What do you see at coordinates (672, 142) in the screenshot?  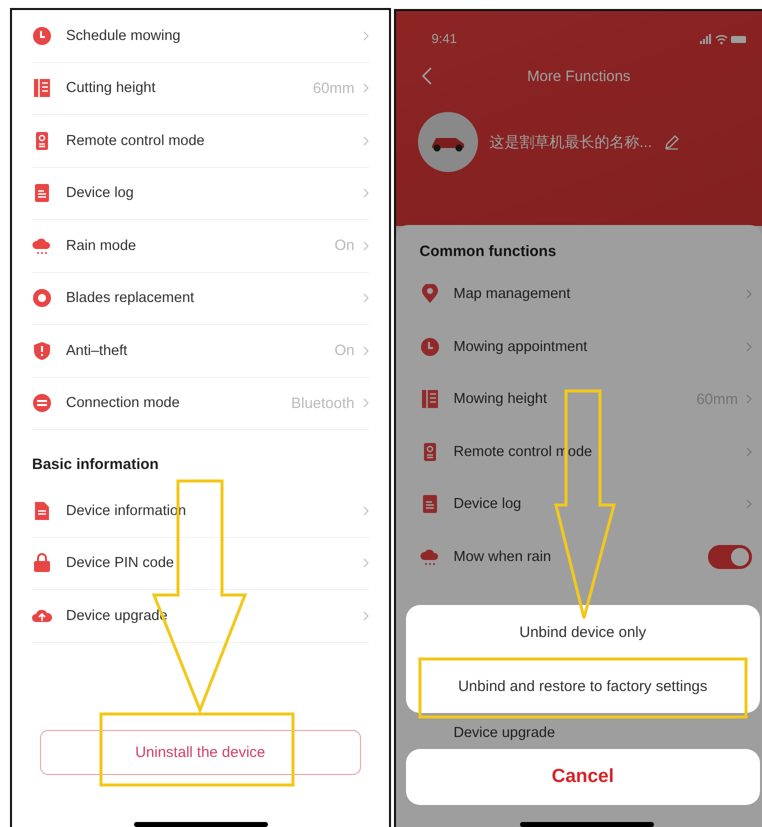 I see `pencil-icon` at bounding box center [672, 142].